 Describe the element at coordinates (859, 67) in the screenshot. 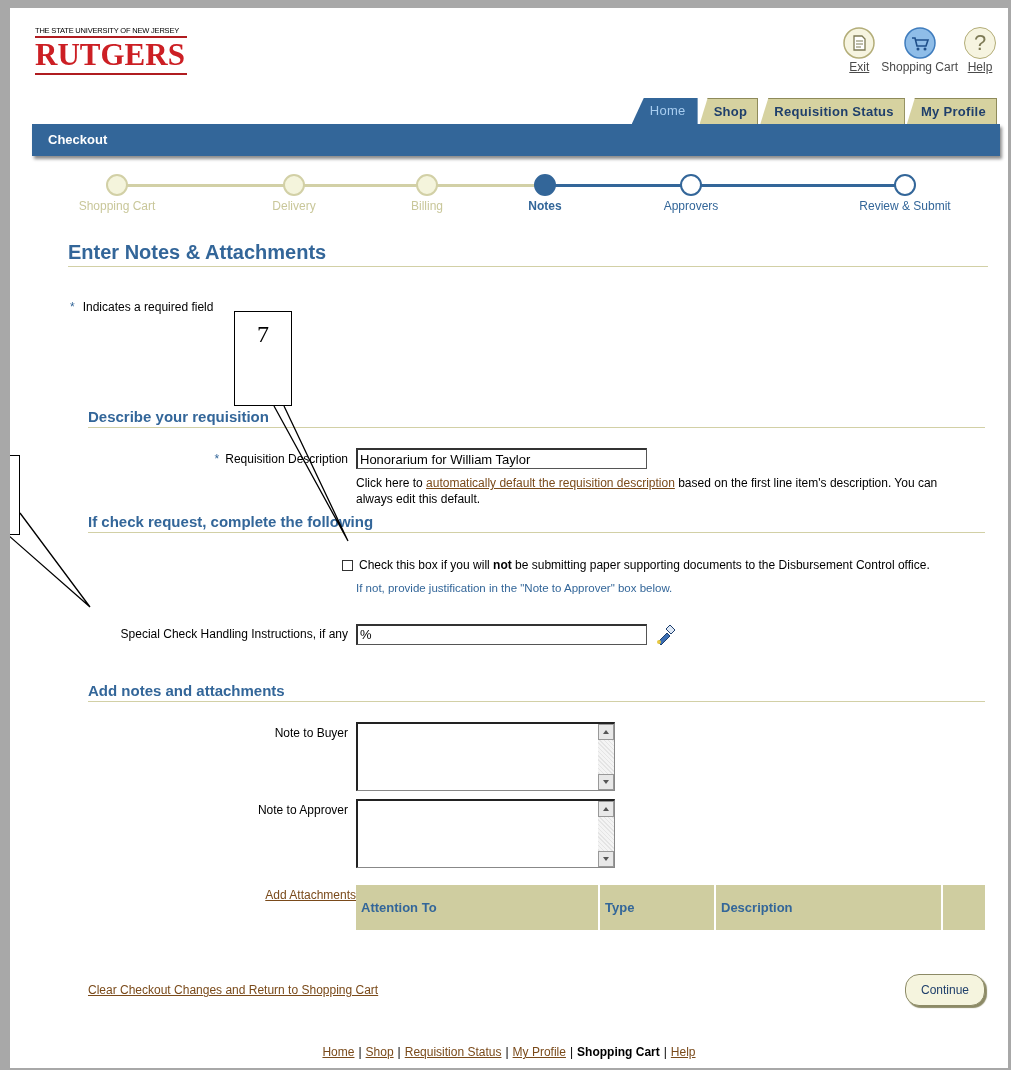

I see `header-link: Exit` at that location.